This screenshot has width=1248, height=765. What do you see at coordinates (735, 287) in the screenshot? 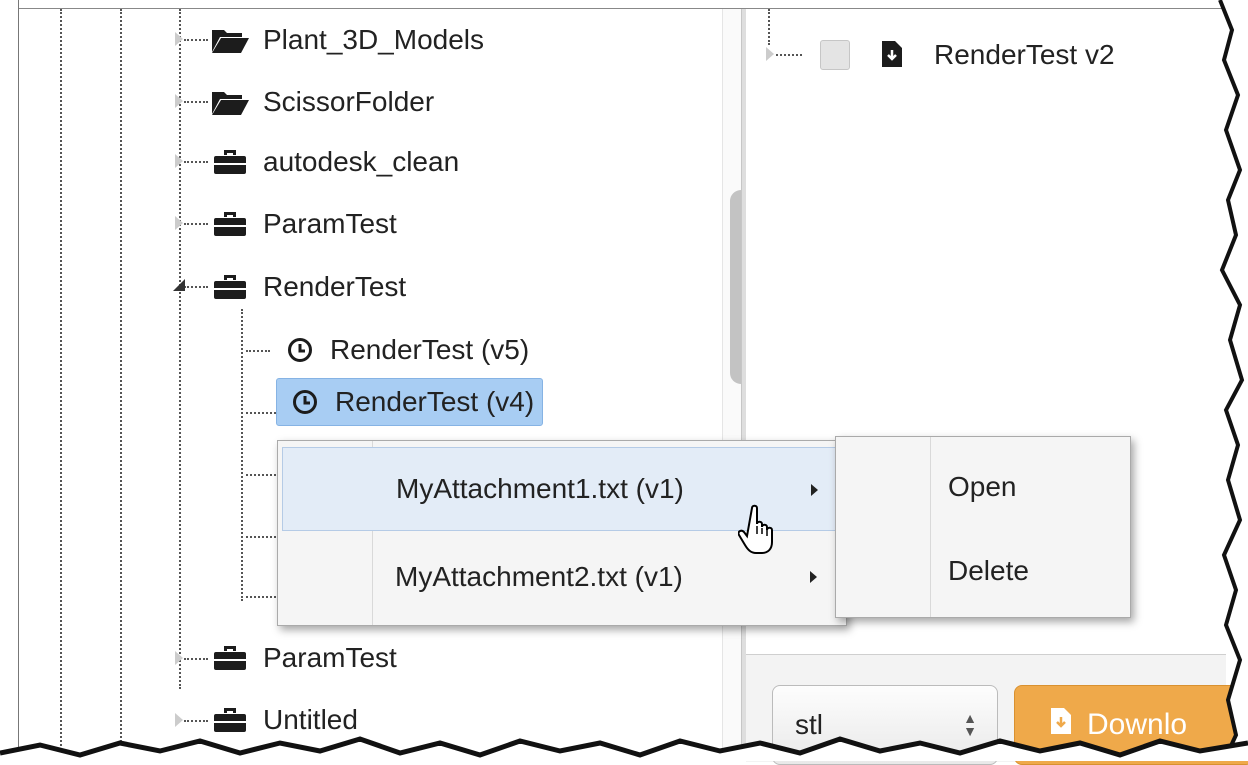
I see `tree-scrollbar-thumb` at bounding box center [735, 287].